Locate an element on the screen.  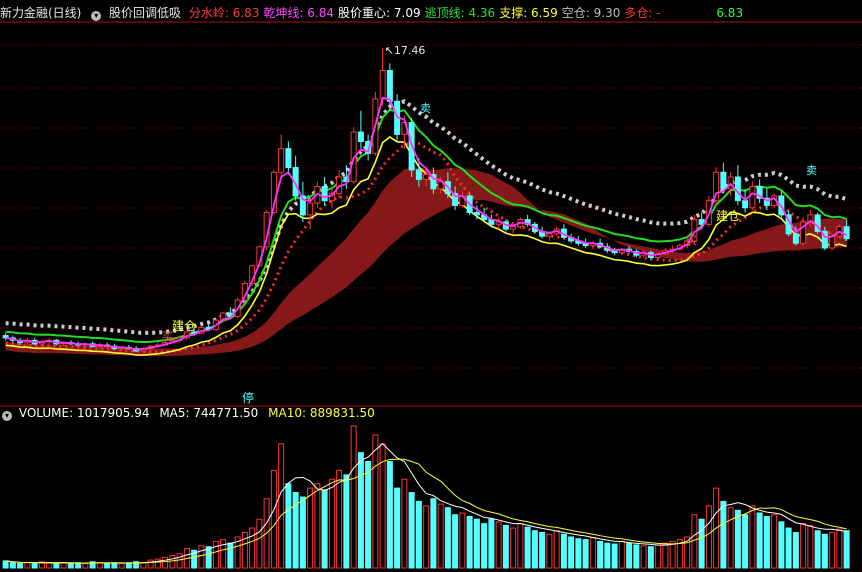
build-position-marker: 建仓 is located at coordinates (184, 326).